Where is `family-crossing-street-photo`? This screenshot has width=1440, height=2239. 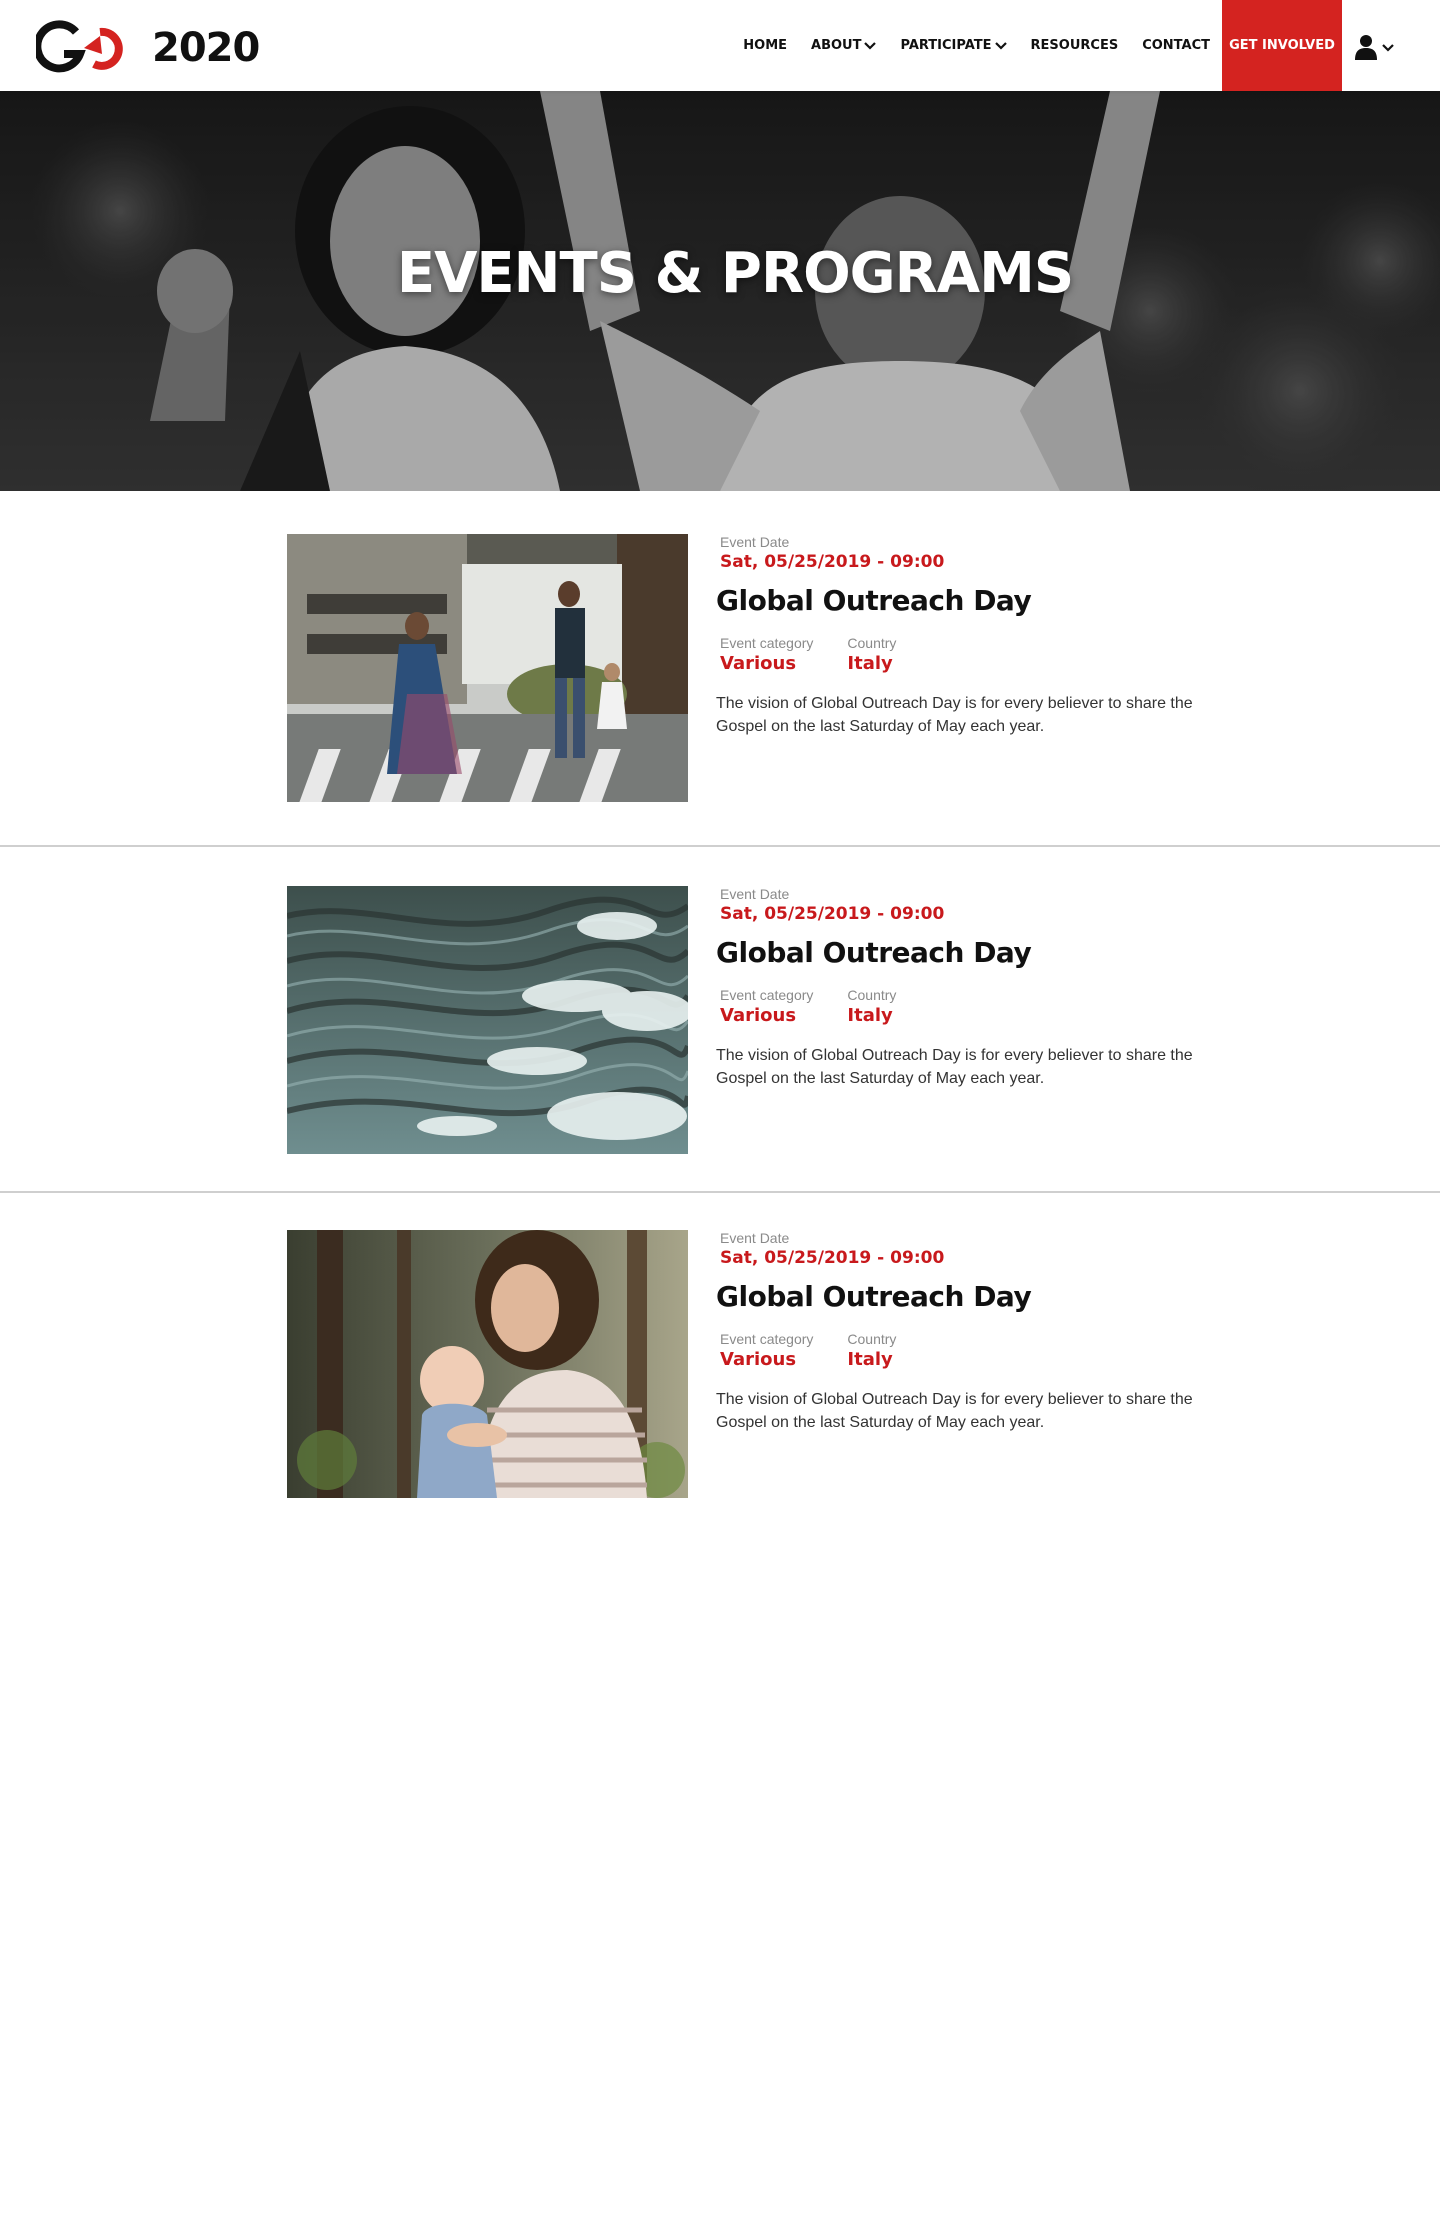
family-crossing-street-photo is located at coordinates (487, 668).